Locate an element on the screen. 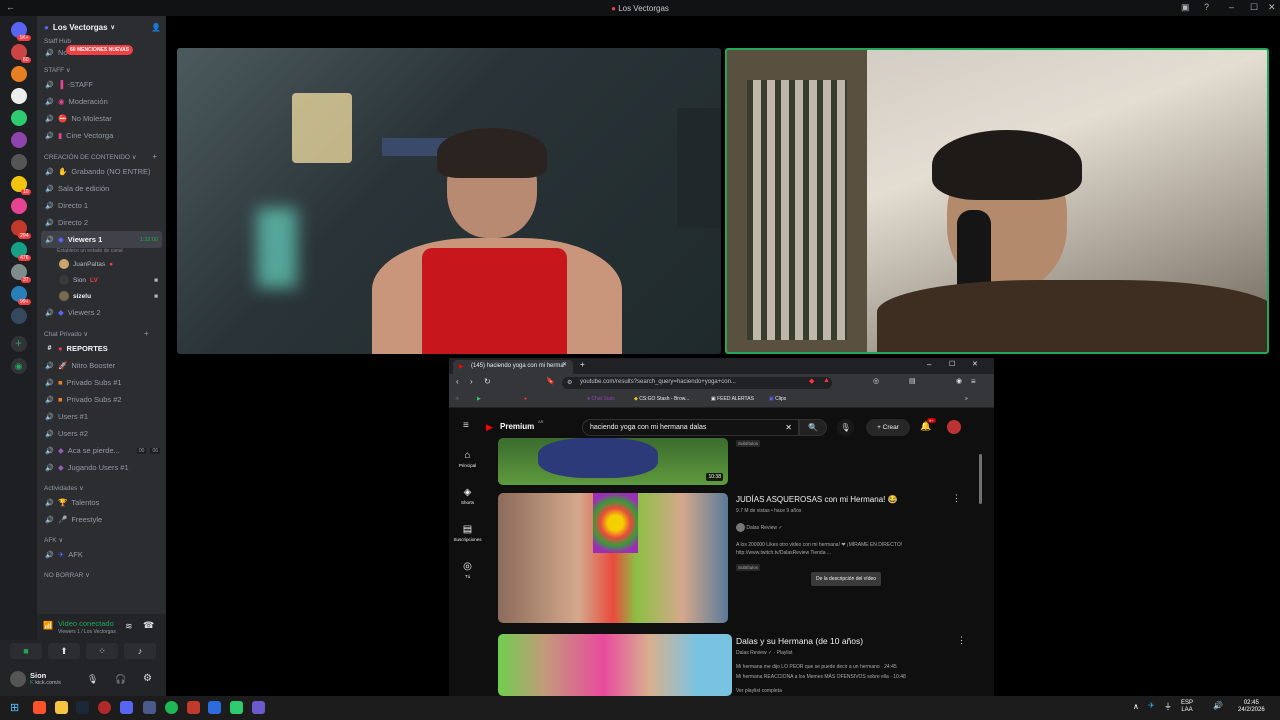  close-tab-icon: ✕ is located at coordinates (564, 364).